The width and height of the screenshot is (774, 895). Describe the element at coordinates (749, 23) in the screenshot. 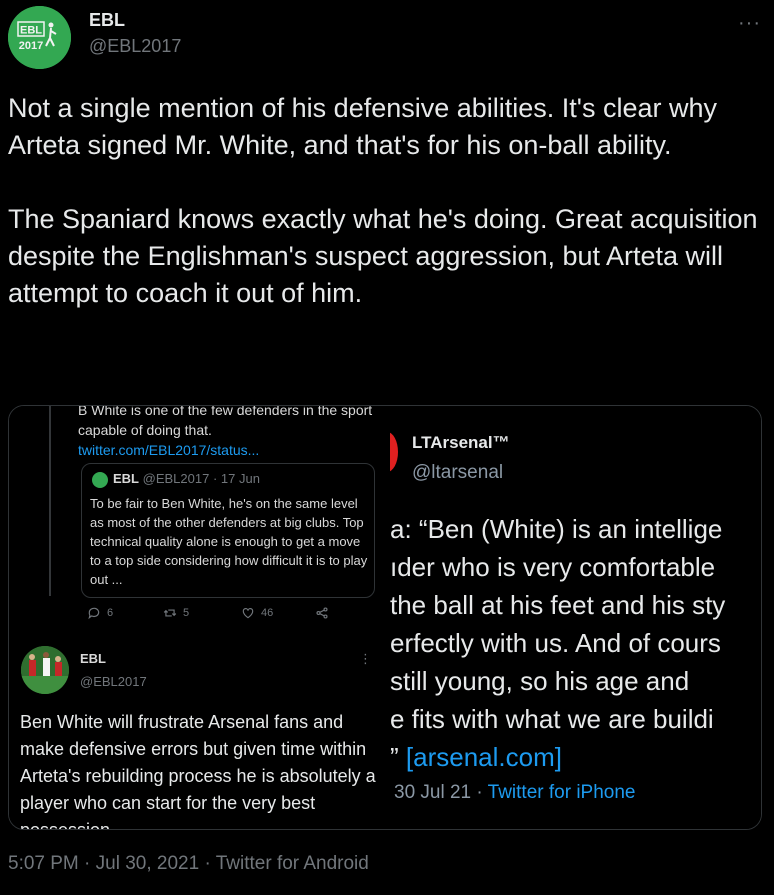

I see `more-options-icon: ···` at that location.